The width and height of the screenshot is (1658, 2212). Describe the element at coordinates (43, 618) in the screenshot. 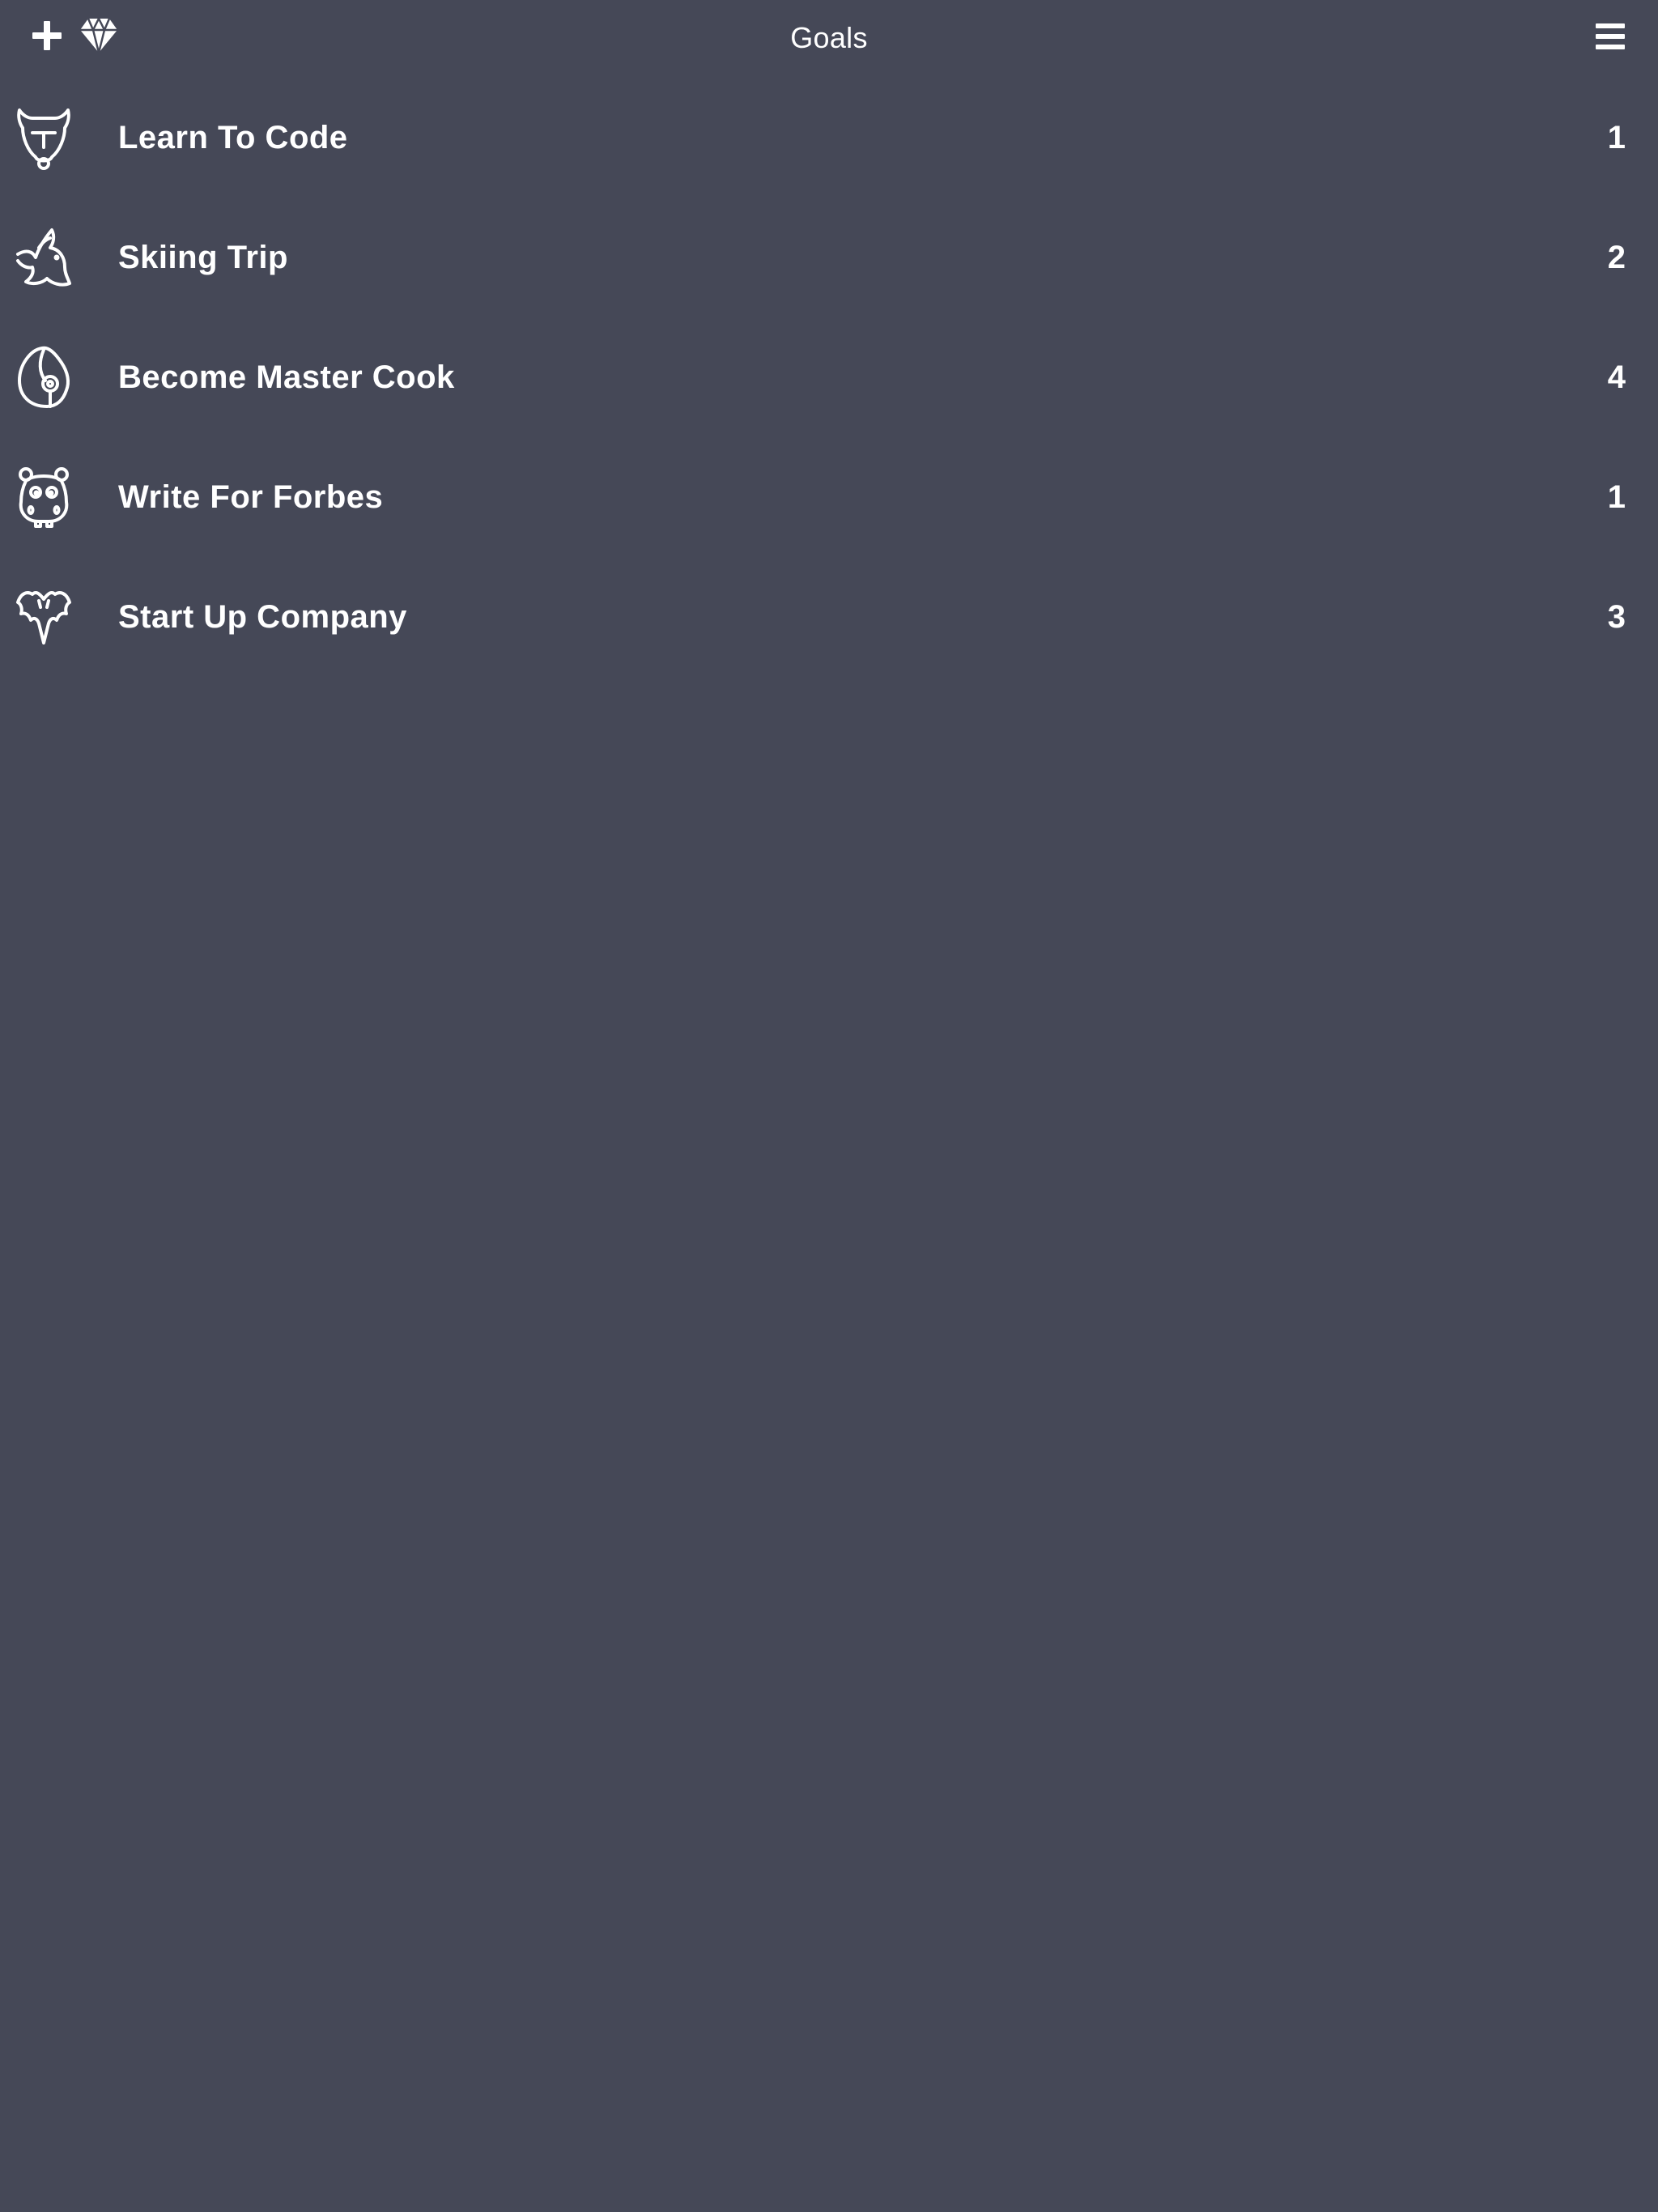

I see `bat-icon` at that location.